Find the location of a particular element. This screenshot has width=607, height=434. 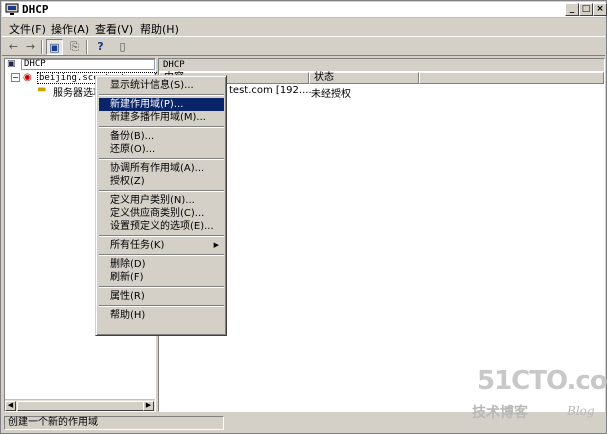

toolbar: ← → ▣ ⎘ ? ▯ is located at coordinates (303, 46).